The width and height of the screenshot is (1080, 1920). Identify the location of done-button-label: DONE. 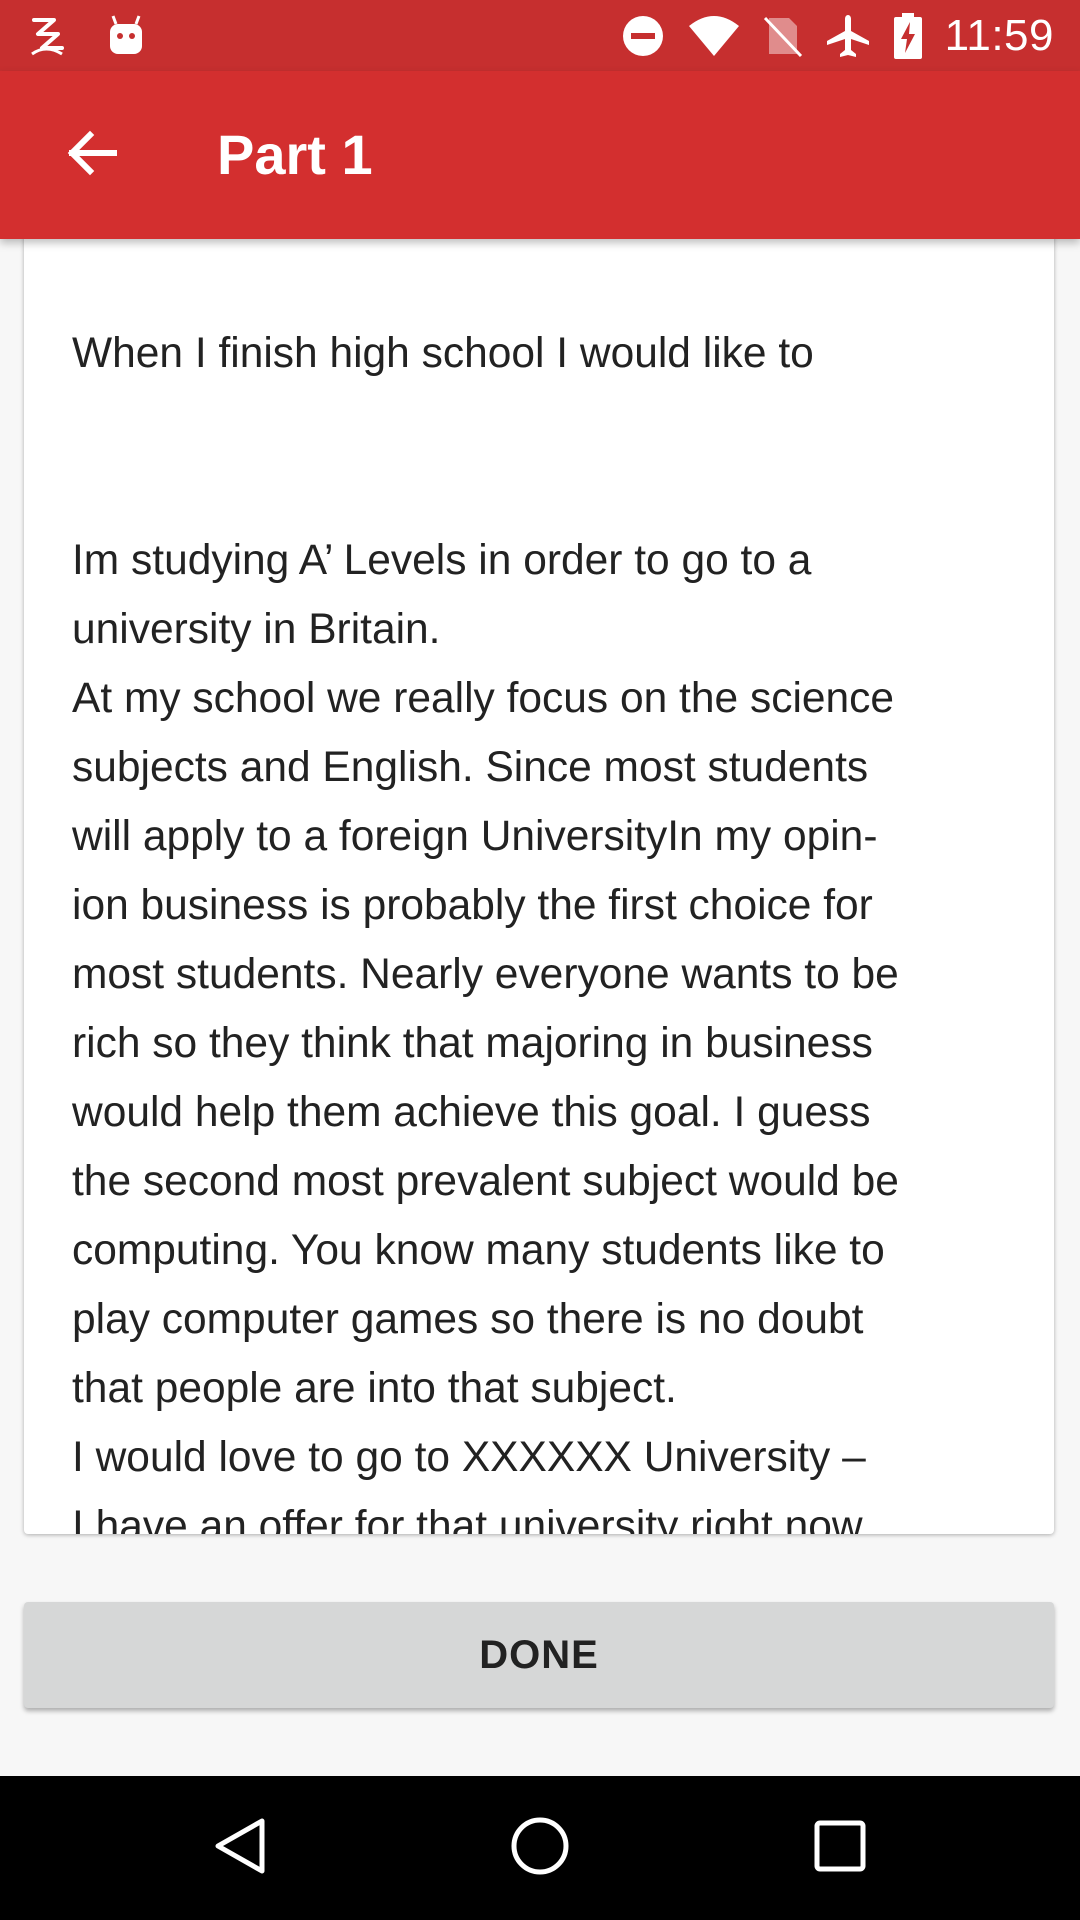
(539, 1654).